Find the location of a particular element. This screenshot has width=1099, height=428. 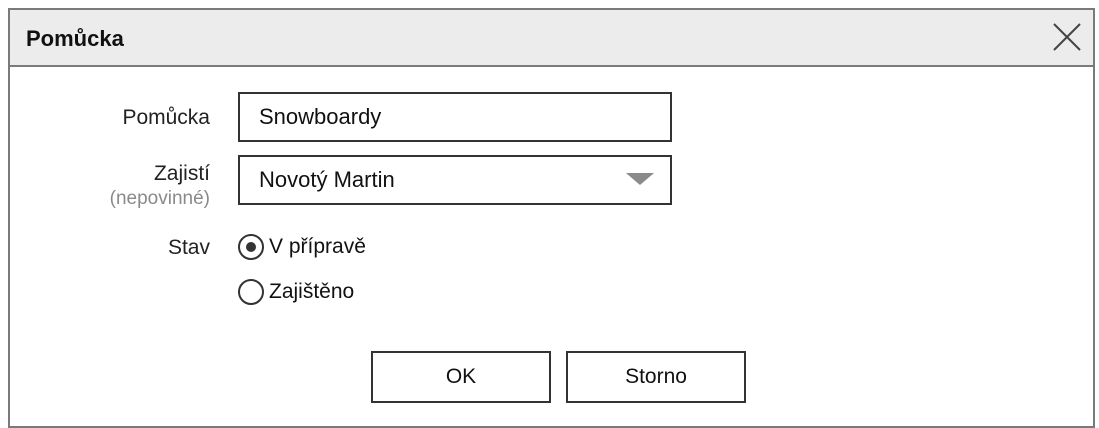

close-icon is located at coordinates (1067, 37).